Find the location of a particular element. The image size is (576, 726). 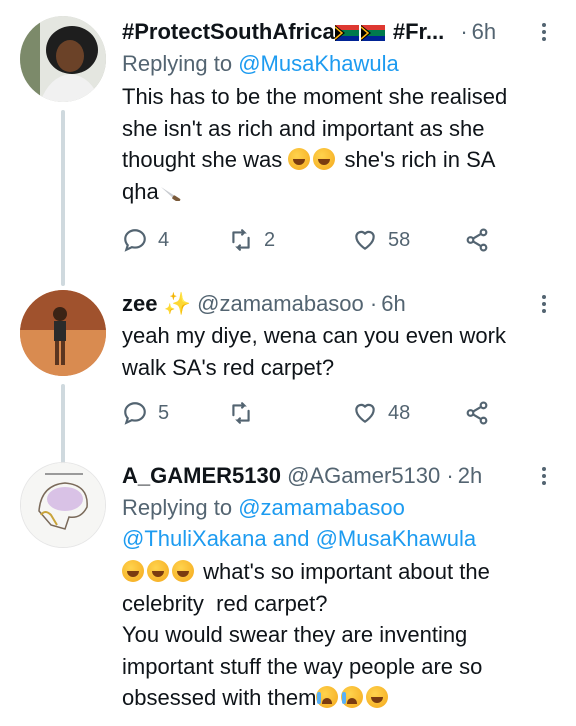

sparkles-emoji-icon: ✨ is located at coordinates (177, 303).